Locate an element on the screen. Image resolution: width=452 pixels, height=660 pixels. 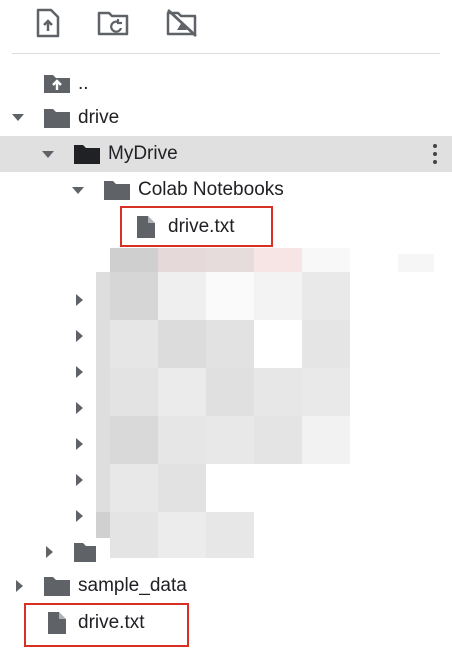
folder-refresh-icon is located at coordinates (113, 23).